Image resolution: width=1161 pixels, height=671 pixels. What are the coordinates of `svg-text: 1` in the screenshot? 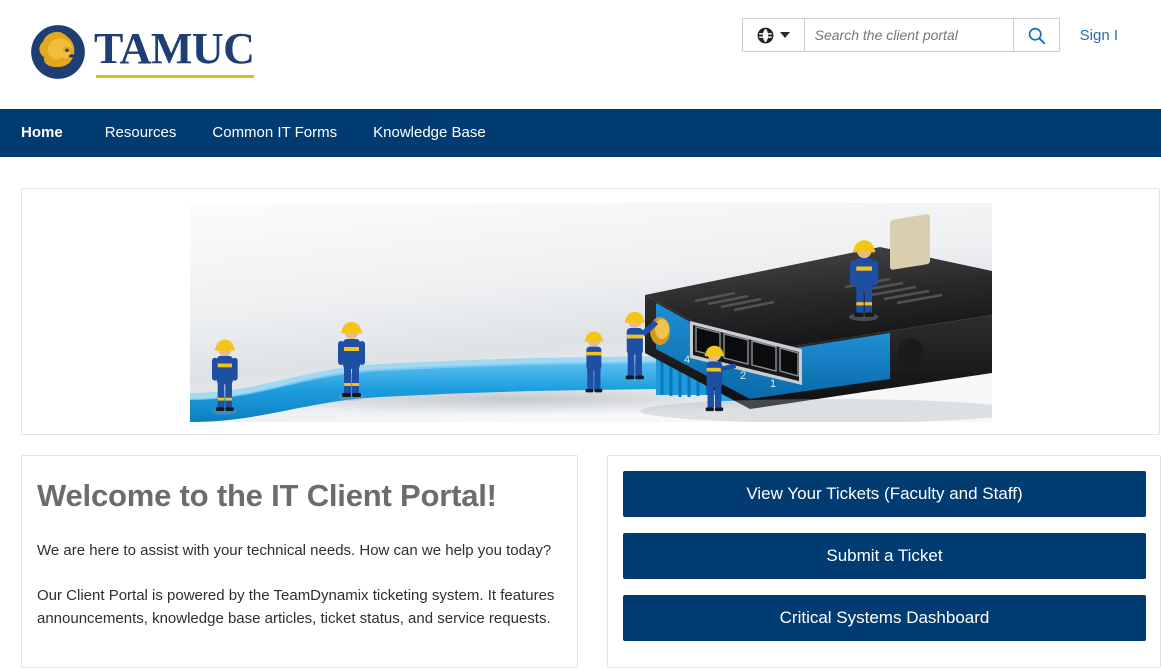 It's located at (773, 384).